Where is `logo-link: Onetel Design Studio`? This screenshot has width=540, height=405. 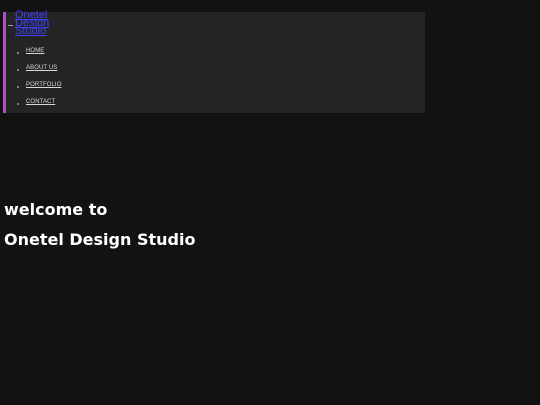
logo-link: Onetel Design Studio is located at coordinates (38, 23).